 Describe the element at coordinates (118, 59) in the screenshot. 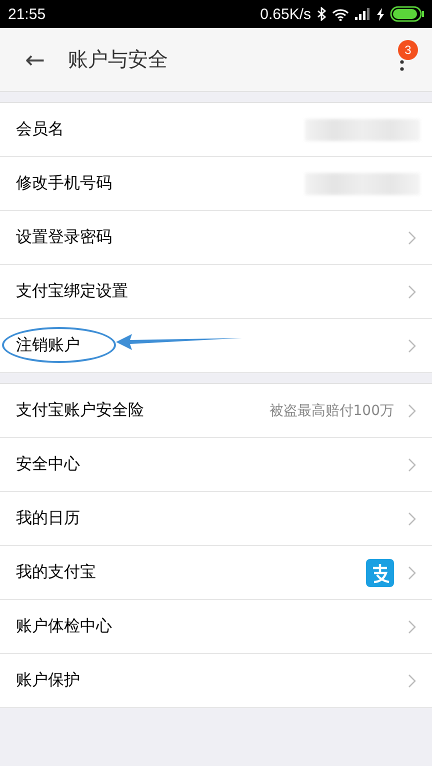

I see `page-title: 账户与安全` at that location.